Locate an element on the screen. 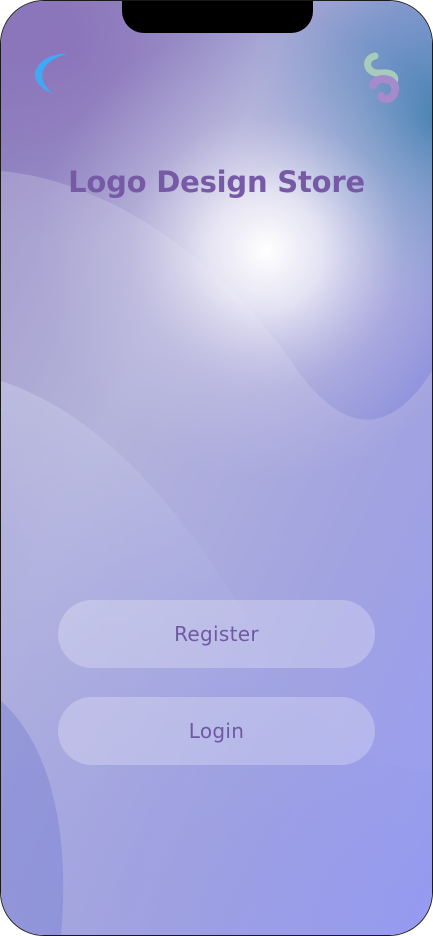  device-notch is located at coordinates (217, 17).